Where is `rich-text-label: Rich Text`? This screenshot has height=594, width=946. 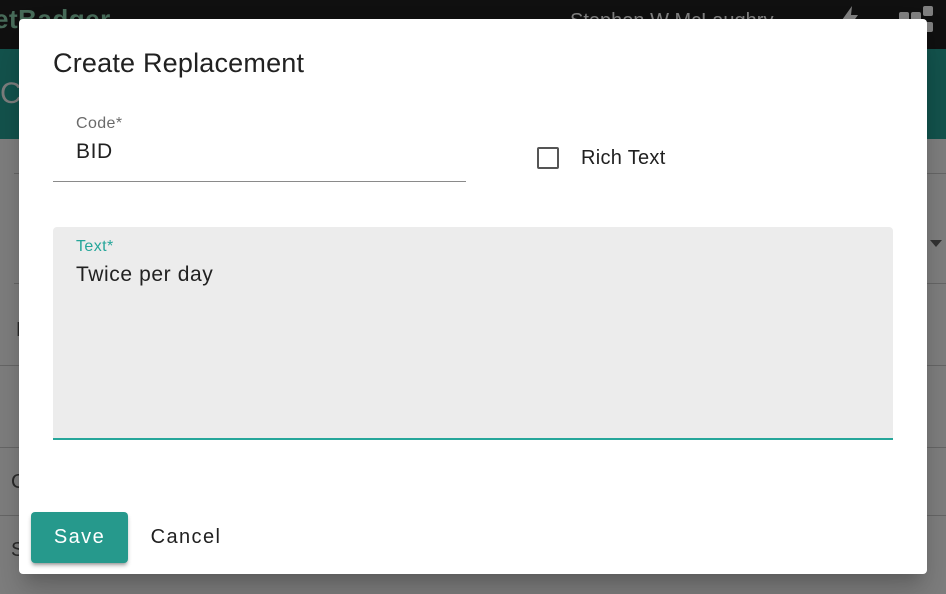 rich-text-label: Rich Text is located at coordinates (623, 157).